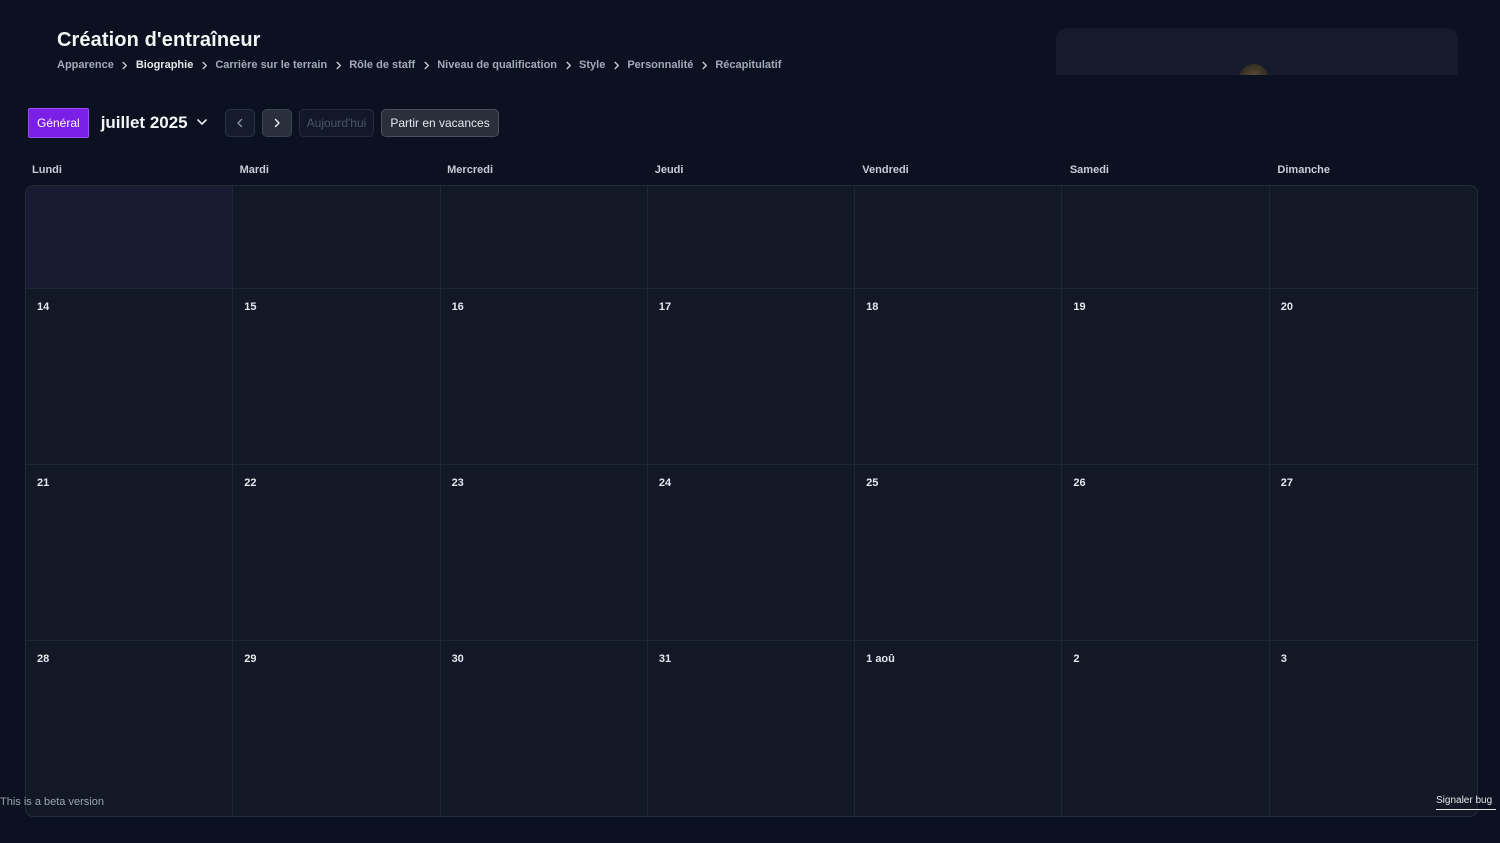 Image resolution: width=1500 pixels, height=843 pixels. Describe the element at coordinates (1373, 728) in the screenshot. I see `calendar-day-cell: 3` at that location.